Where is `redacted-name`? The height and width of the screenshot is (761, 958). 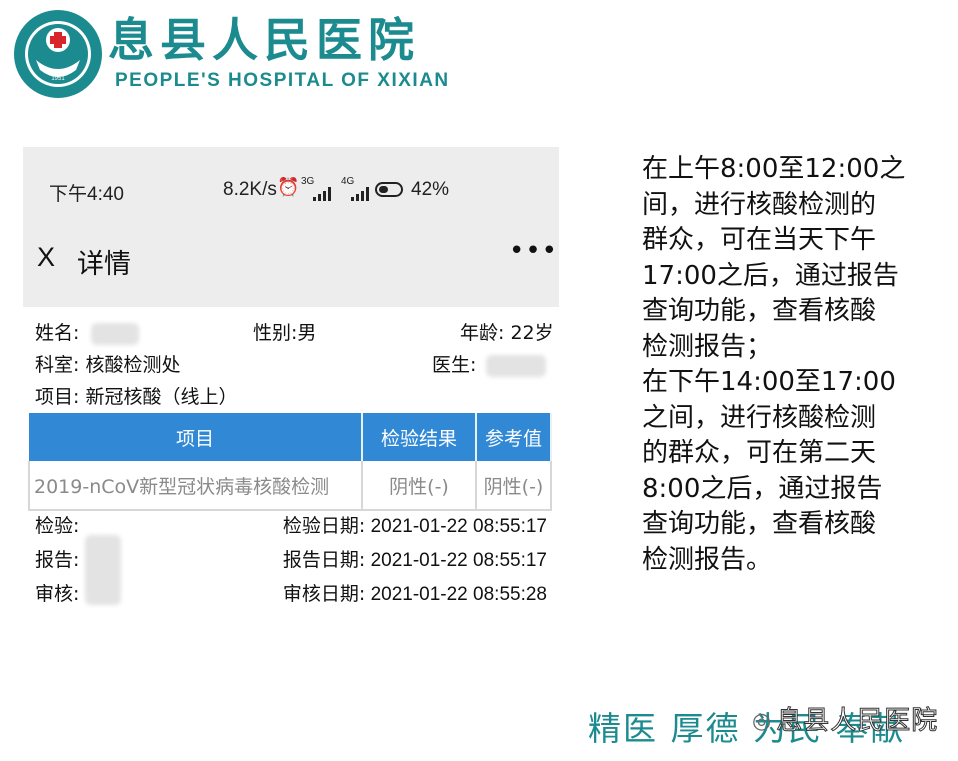 redacted-name is located at coordinates (115, 333).